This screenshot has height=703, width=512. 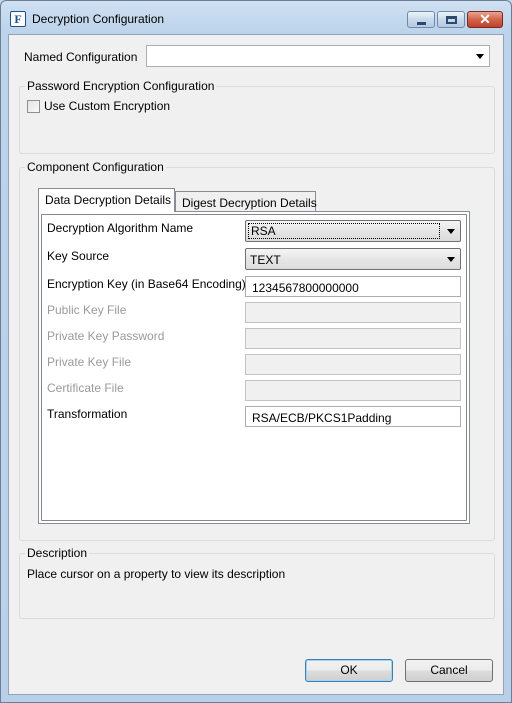 I want to click on encryption-key-value: 1234567800000000, so click(x=305, y=288).